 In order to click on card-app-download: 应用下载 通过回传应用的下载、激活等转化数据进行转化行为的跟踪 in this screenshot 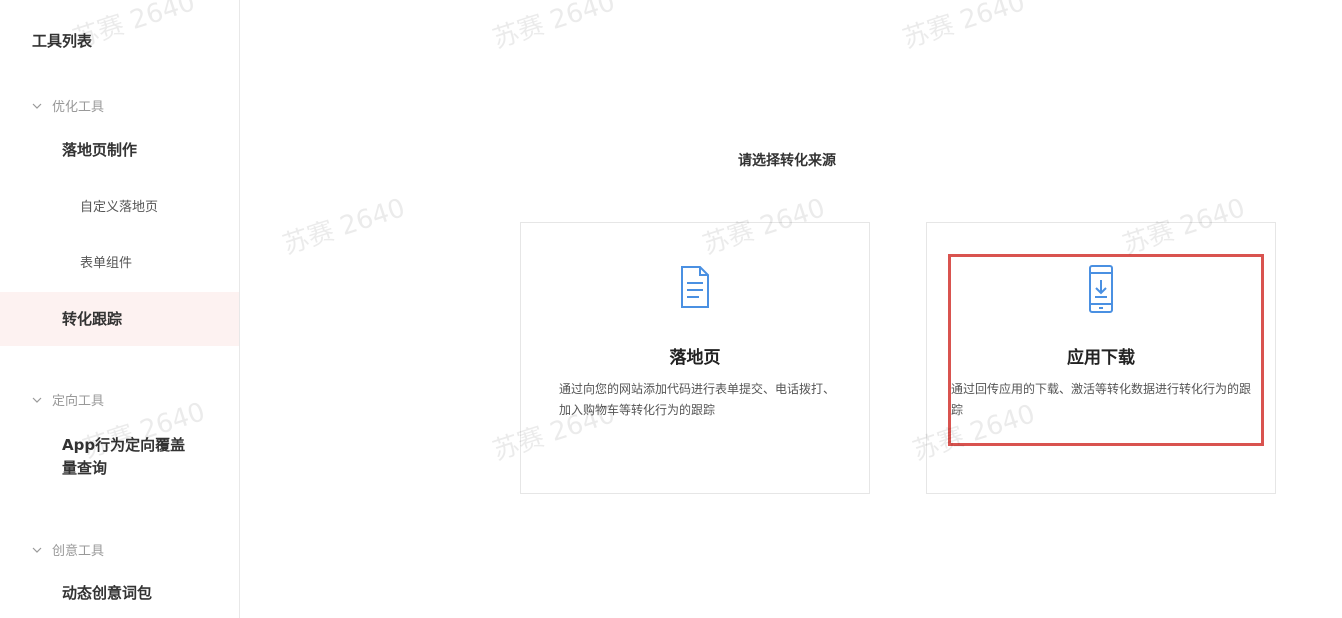, I will do `click(1101, 358)`.